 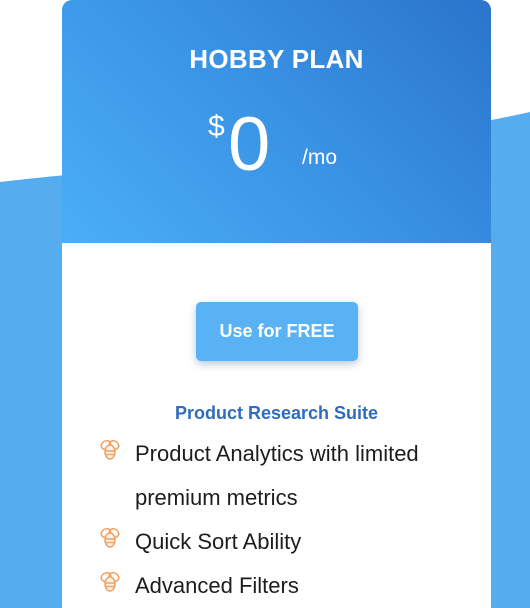 I want to click on suite-title: Product Research Suite, so click(x=276, y=413).